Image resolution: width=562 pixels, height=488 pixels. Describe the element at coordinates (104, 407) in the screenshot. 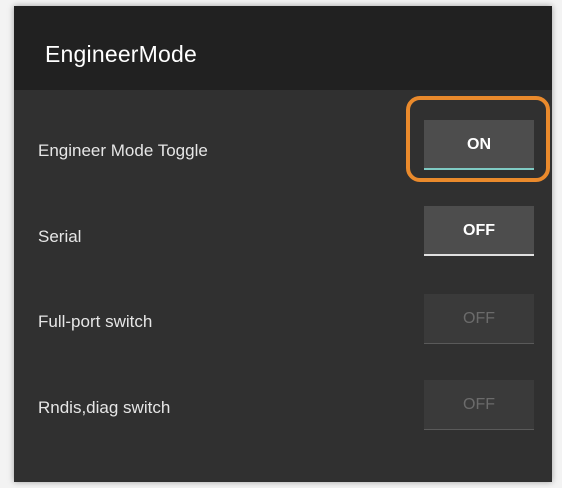

I see `setting-label-rndis-diag: Rndis,diag switch` at that location.